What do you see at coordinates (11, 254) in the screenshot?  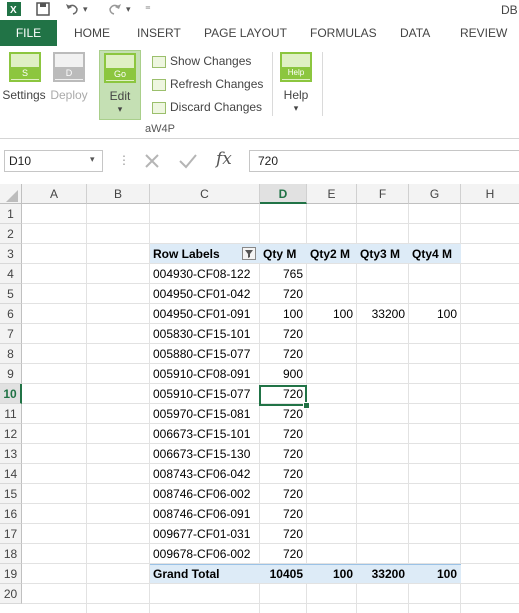 I see `row-header-3: 3` at bounding box center [11, 254].